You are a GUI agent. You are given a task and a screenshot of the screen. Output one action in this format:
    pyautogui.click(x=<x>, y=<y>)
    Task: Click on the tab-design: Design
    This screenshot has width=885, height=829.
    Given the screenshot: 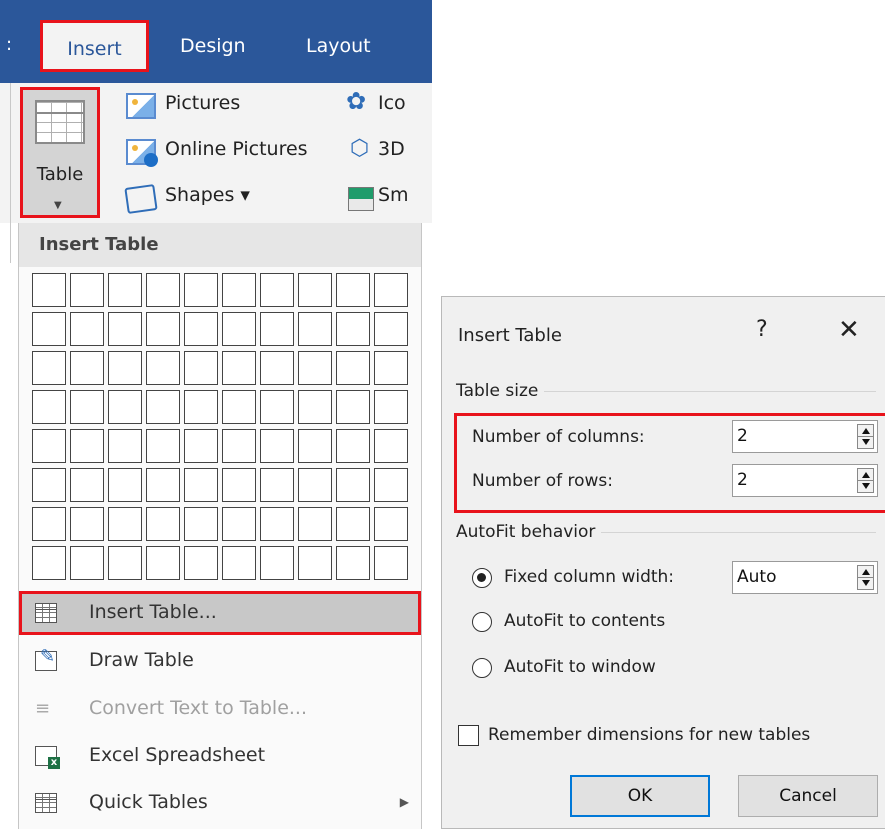 What is the action you would take?
    pyautogui.click(x=213, y=46)
    